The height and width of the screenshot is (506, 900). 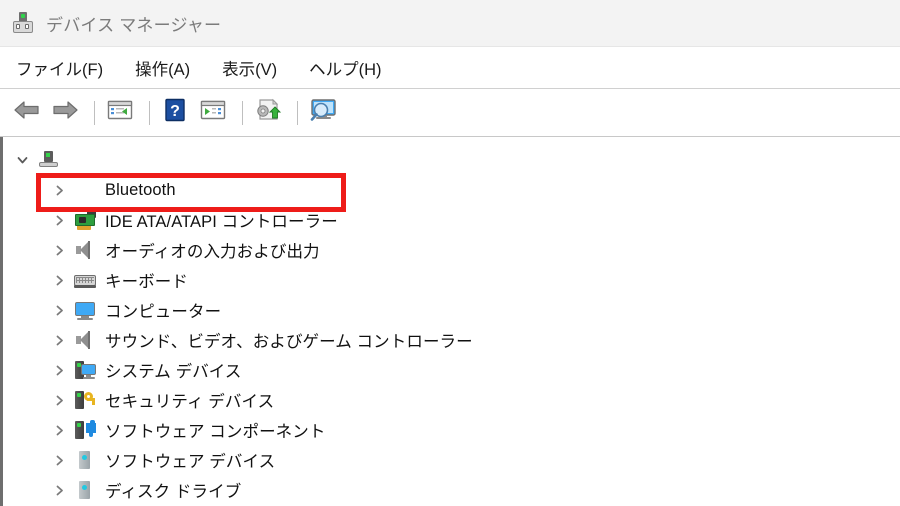 What do you see at coordinates (450, 23) in the screenshot?
I see `title-bar: デバイス マネージャー` at bounding box center [450, 23].